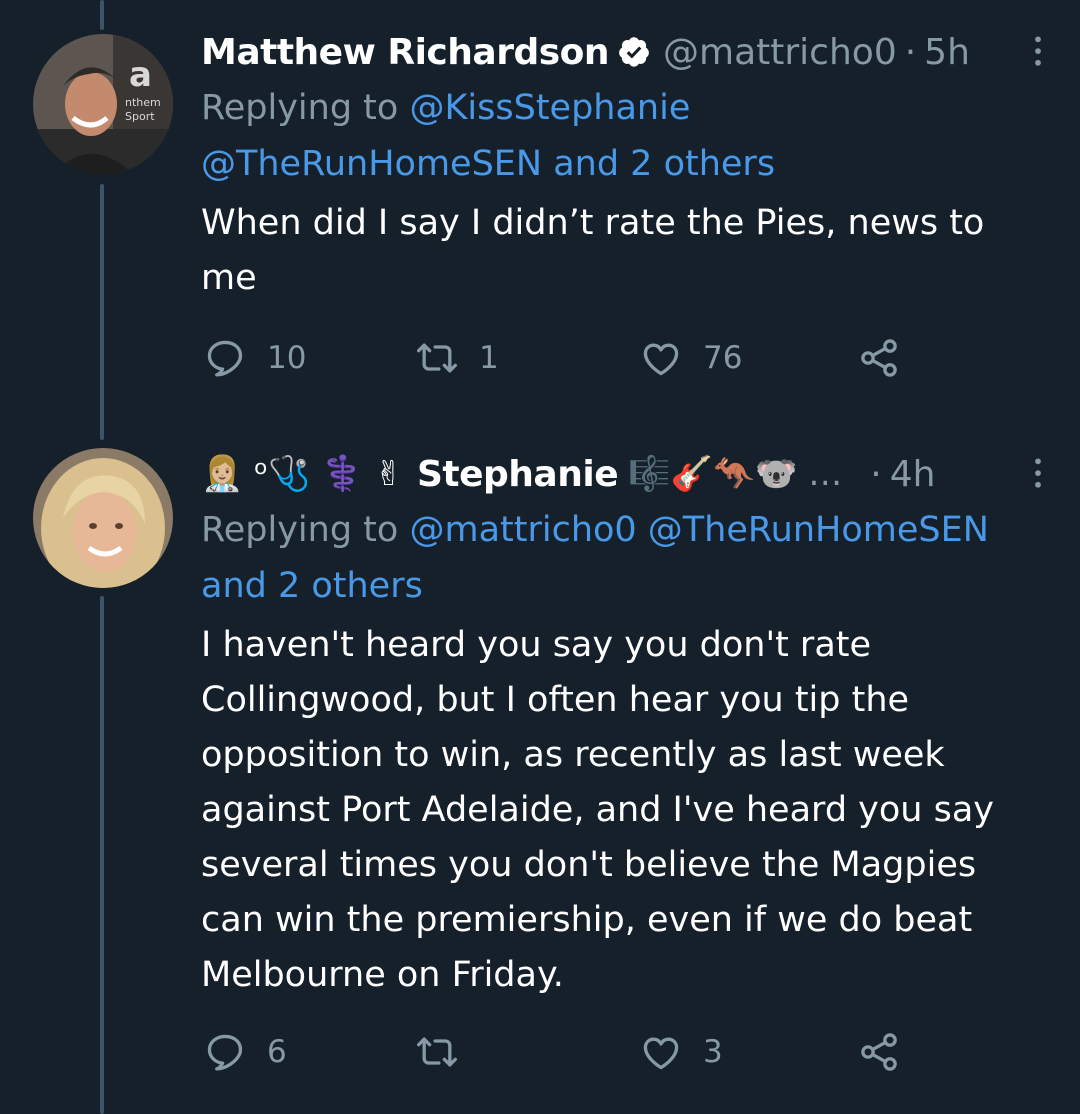  Describe the element at coordinates (913, 474) in the screenshot. I see `timestamp: 4h` at that location.